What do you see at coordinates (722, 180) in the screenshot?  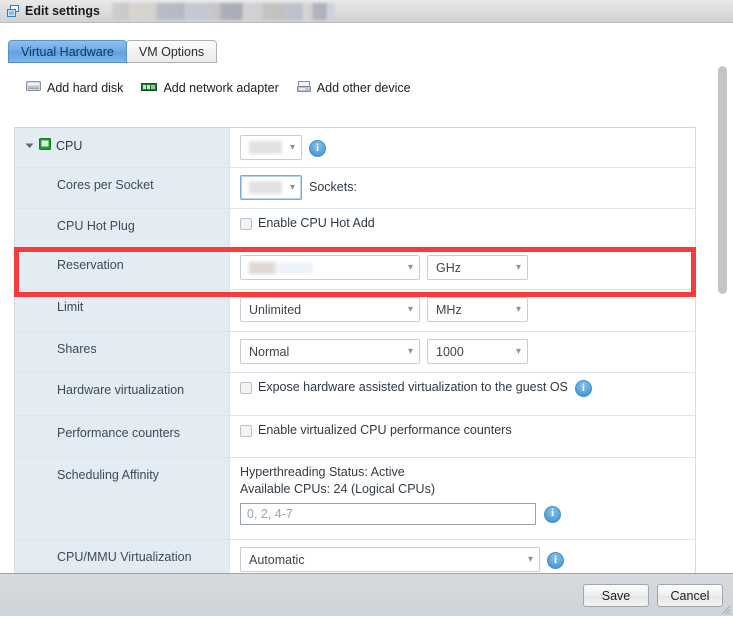 I see `vertical-scrollbar-thumb` at bounding box center [722, 180].